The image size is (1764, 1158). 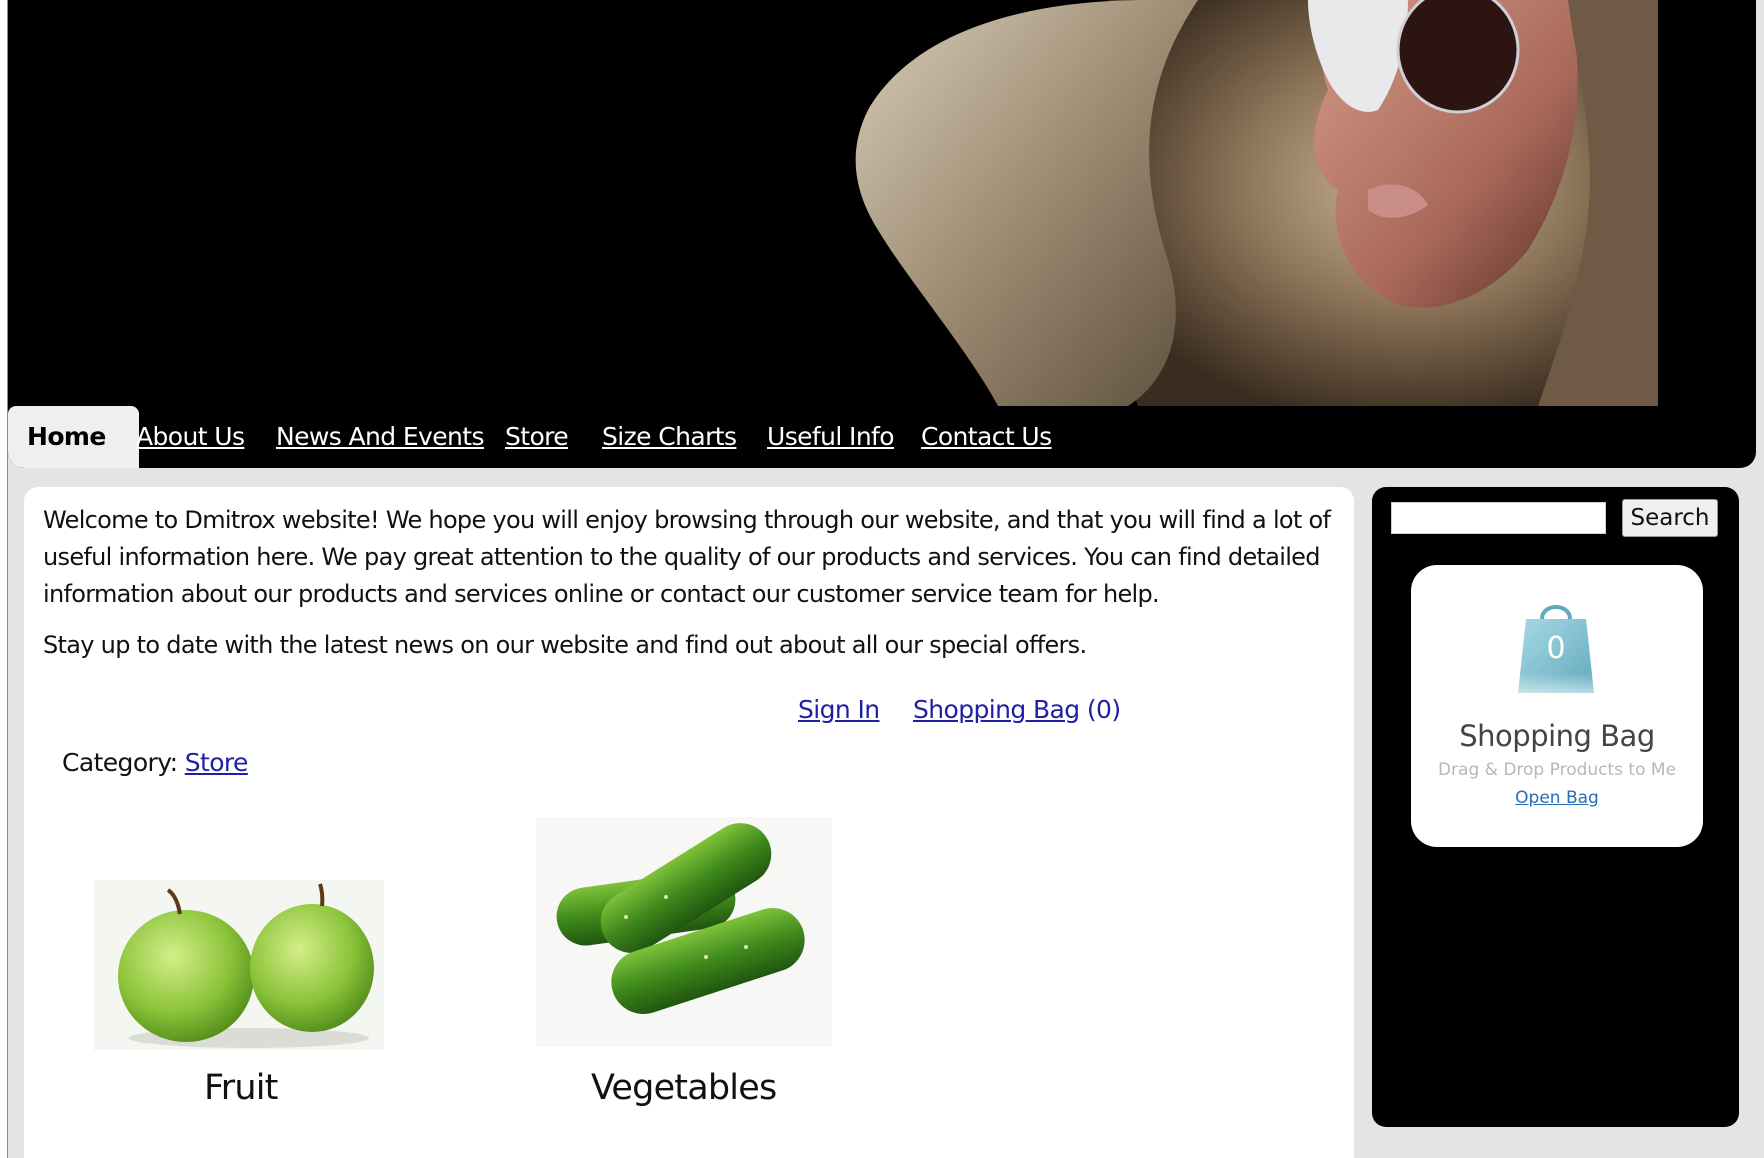 I want to click on vegetables-image, so click(x=684, y=932).